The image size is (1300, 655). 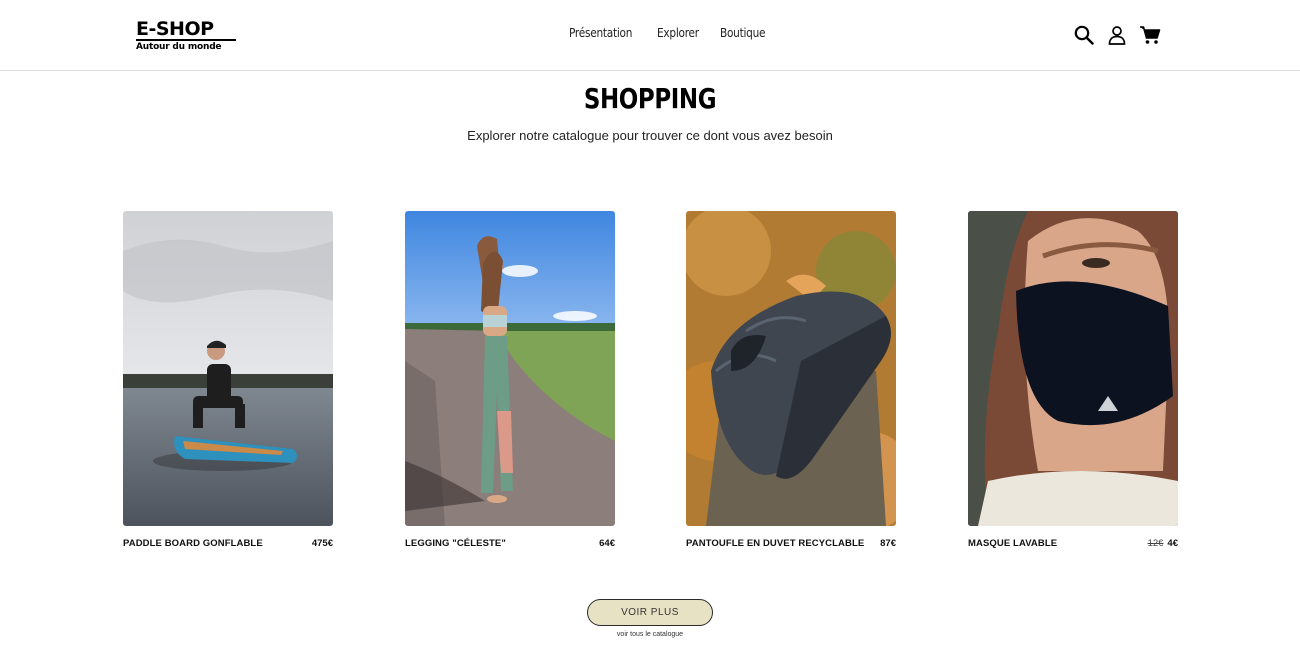 I want to click on search-icon, so click(x=1084, y=35).